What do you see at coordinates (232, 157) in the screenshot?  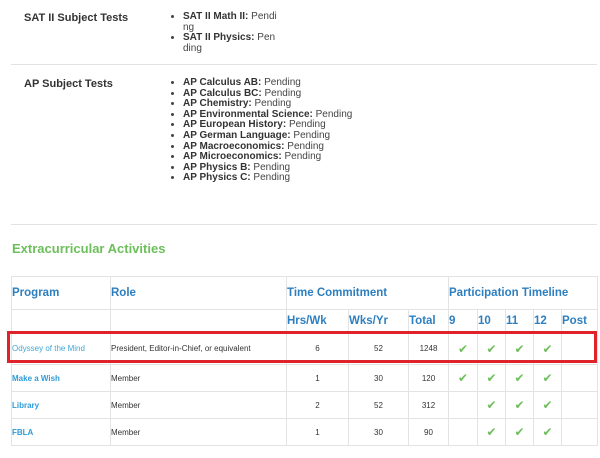 I see `test-name: AP Microeconomics:` at bounding box center [232, 157].